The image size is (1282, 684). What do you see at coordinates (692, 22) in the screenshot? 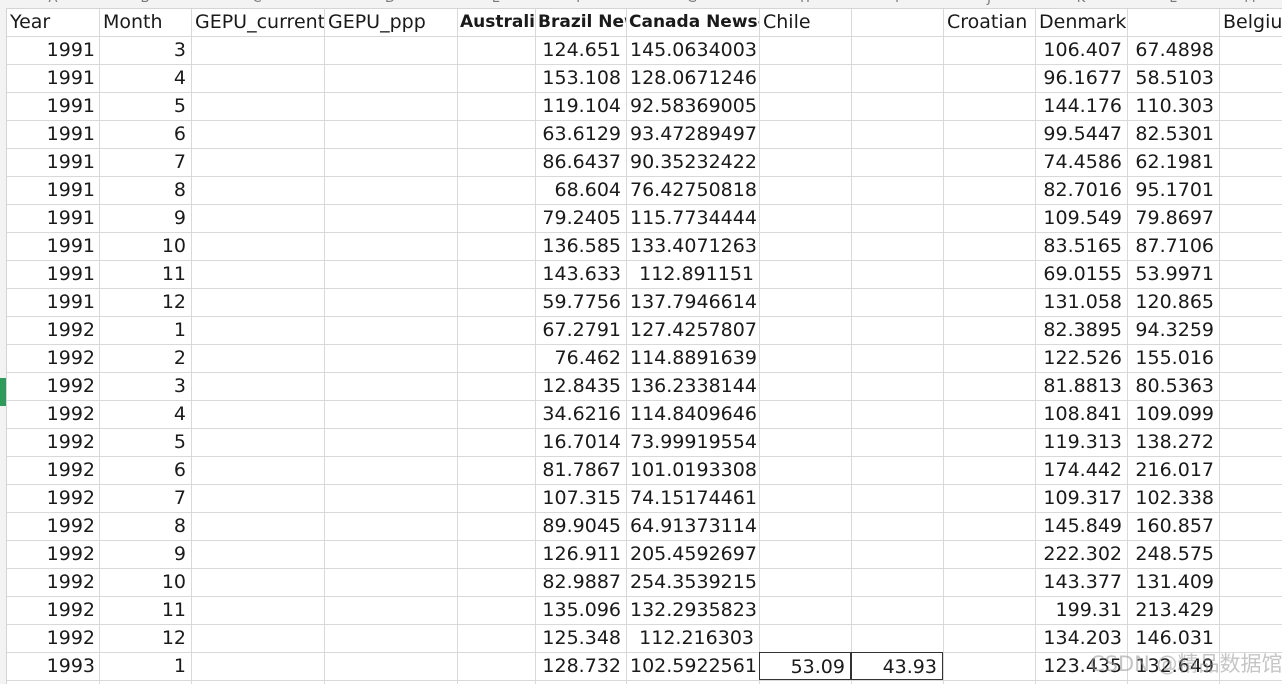
I see `header-cell-canada: Canada News-E` at bounding box center [692, 22].